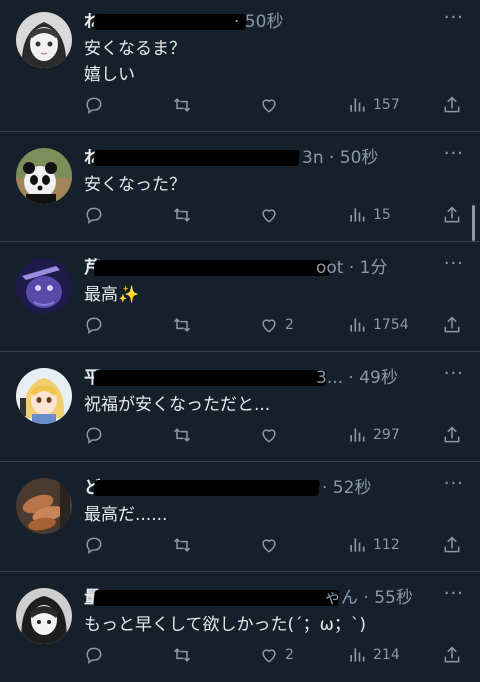 The width and height of the screenshot is (480, 682). What do you see at coordinates (373, 655) in the screenshot?
I see `views-button: 214` at bounding box center [373, 655].